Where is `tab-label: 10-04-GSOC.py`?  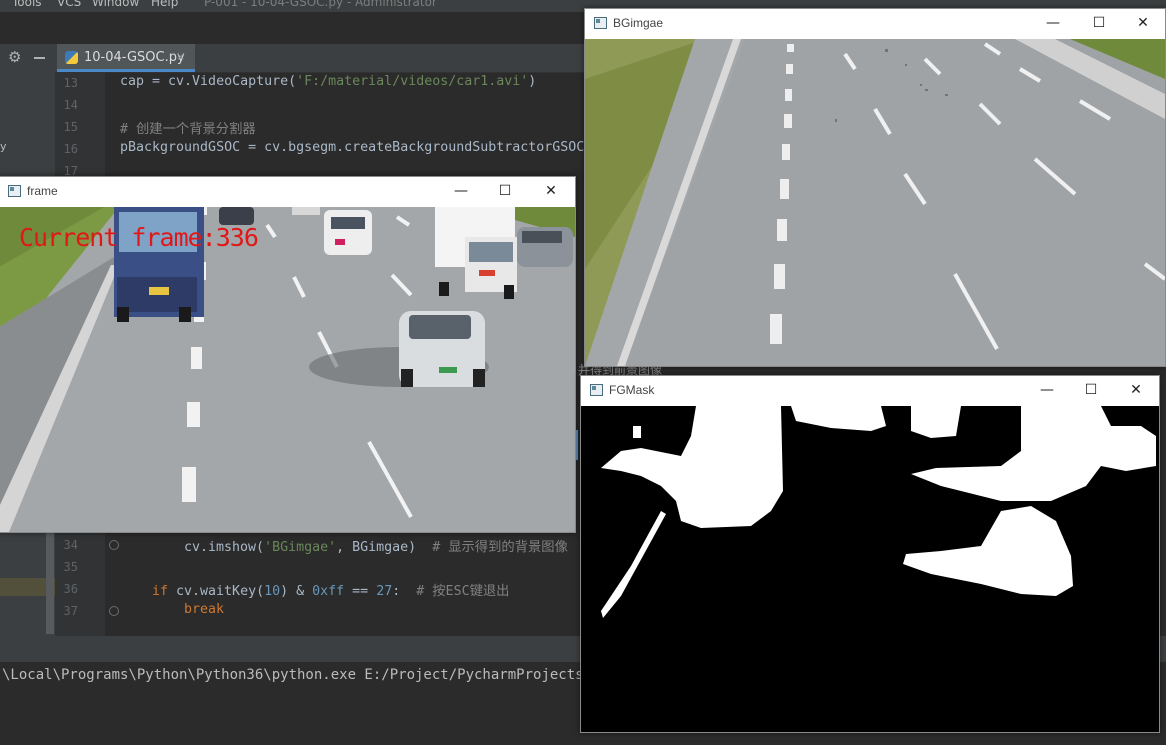
tab-label: 10-04-GSOC.py is located at coordinates (134, 57).